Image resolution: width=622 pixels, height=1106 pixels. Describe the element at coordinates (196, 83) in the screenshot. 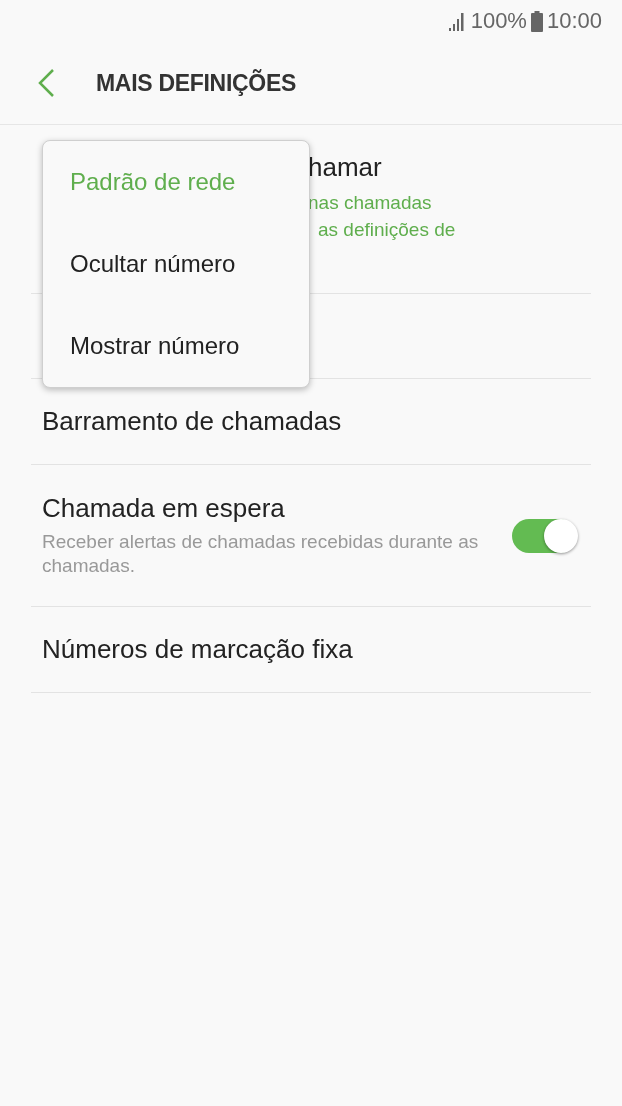

I see `page-title: MAIS DEFINIÇÕES` at that location.